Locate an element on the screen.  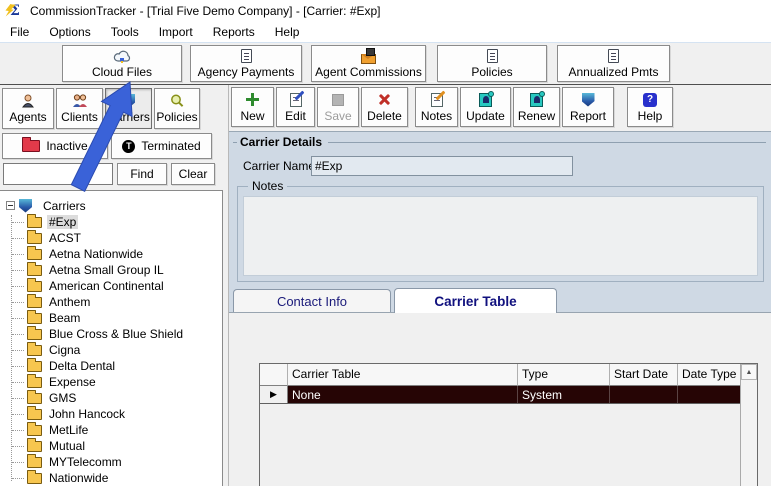
tree-item: MYTelecomm is located at coordinates (111, 461).